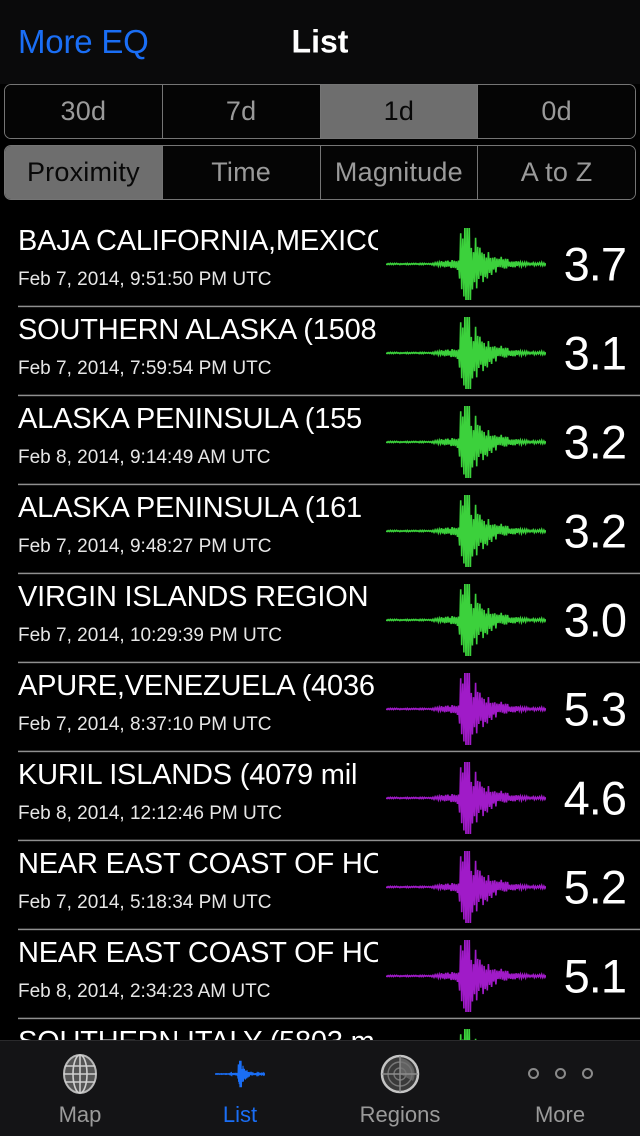 This screenshot has width=640, height=1136. Describe the element at coordinates (84, 172) in the screenshot. I see `segment-proximity: Proximity` at that location.